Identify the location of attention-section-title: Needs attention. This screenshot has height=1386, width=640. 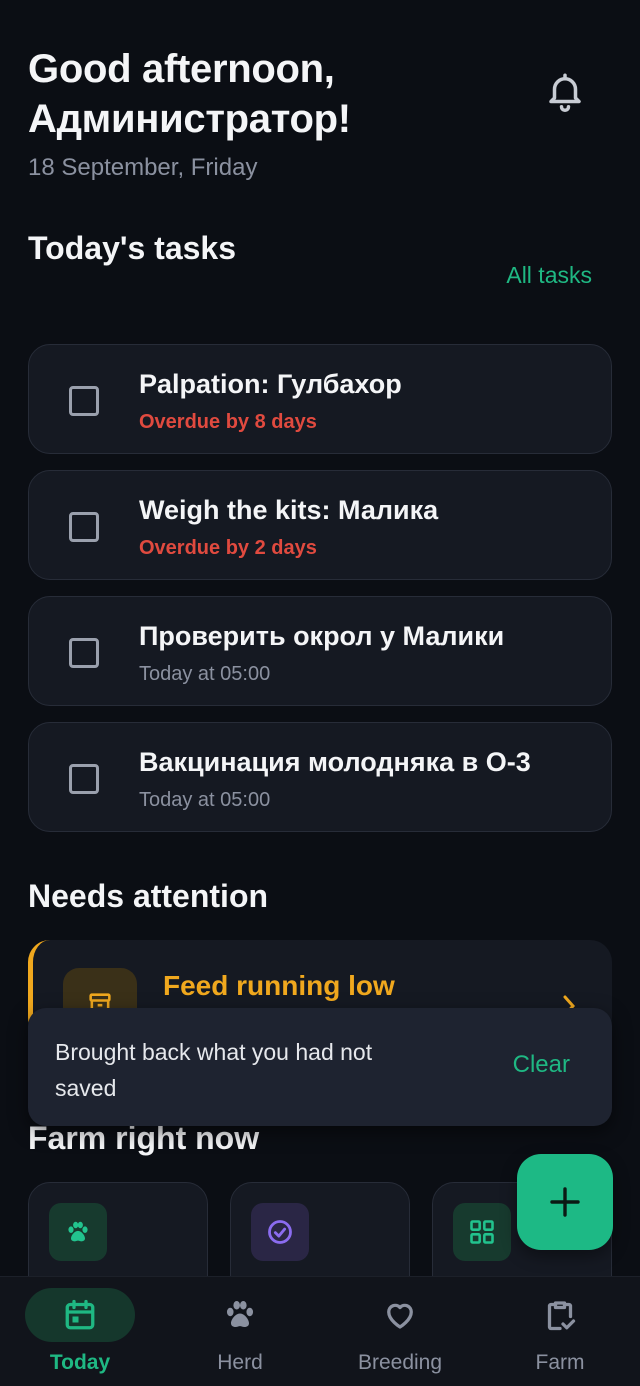
(148, 896).